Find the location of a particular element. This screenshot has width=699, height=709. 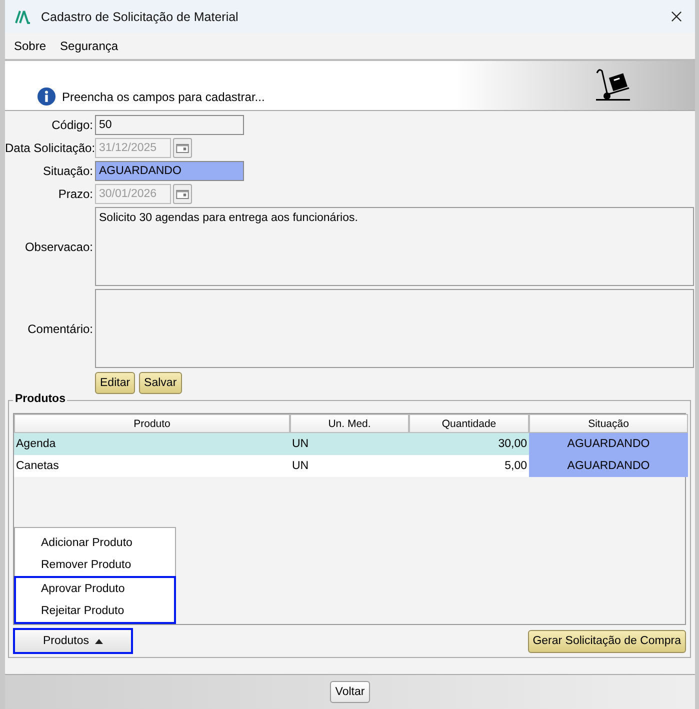

field-label: Comentário: is located at coordinates (59, 329).